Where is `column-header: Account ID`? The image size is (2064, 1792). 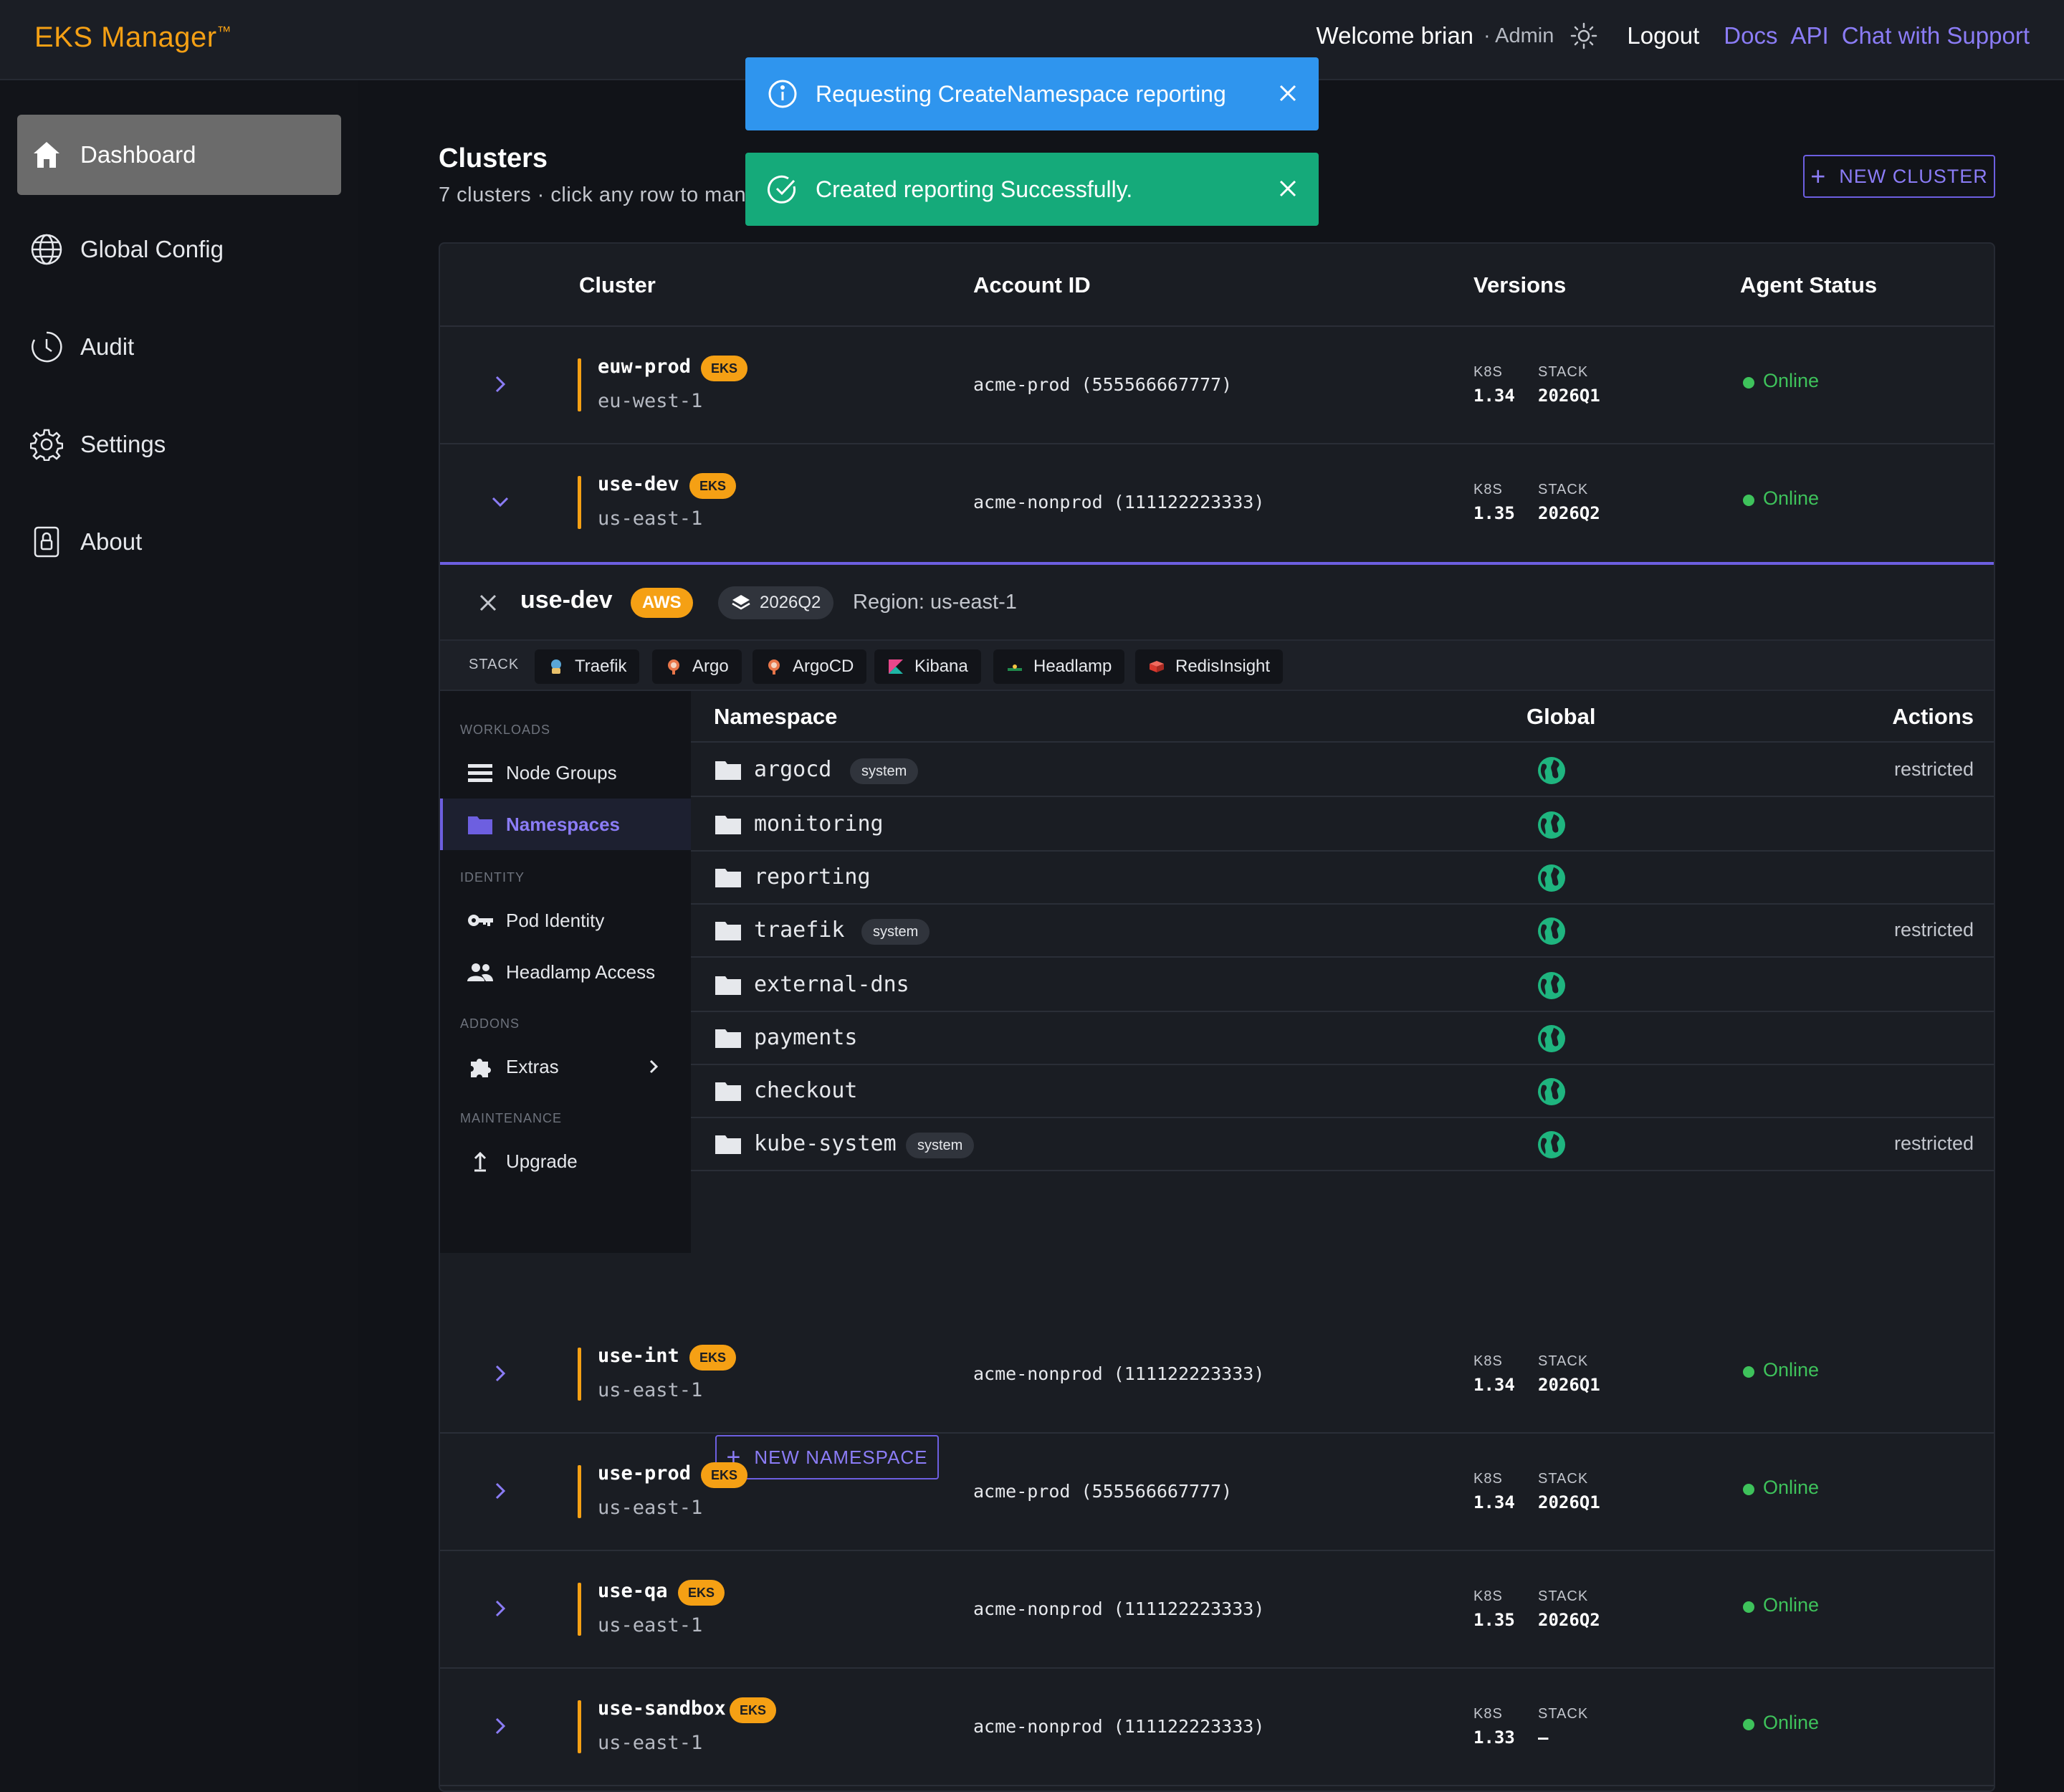
column-header: Account ID is located at coordinates (1032, 285).